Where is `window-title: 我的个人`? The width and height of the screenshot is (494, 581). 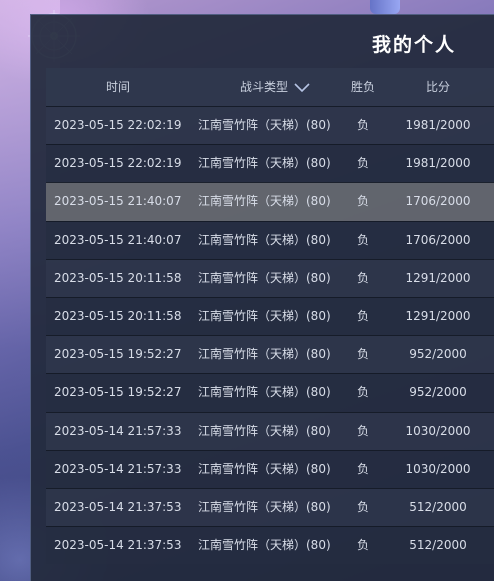
window-title: 我的个人 is located at coordinates (414, 45).